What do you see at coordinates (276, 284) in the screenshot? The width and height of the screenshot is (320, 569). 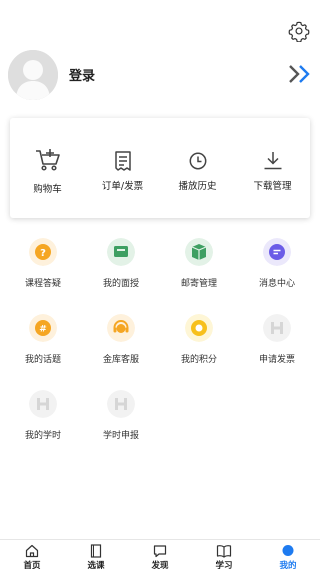 I see `message-center-label: 消息中心` at bounding box center [276, 284].